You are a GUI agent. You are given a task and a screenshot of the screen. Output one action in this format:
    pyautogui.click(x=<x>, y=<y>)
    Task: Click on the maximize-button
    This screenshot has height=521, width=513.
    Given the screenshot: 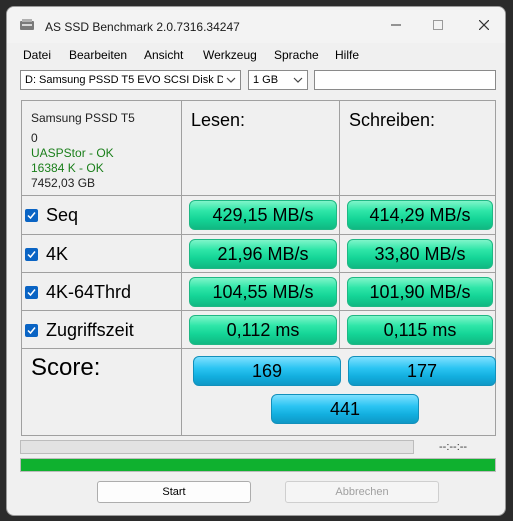 What is the action you would take?
    pyautogui.click(x=438, y=25)
    